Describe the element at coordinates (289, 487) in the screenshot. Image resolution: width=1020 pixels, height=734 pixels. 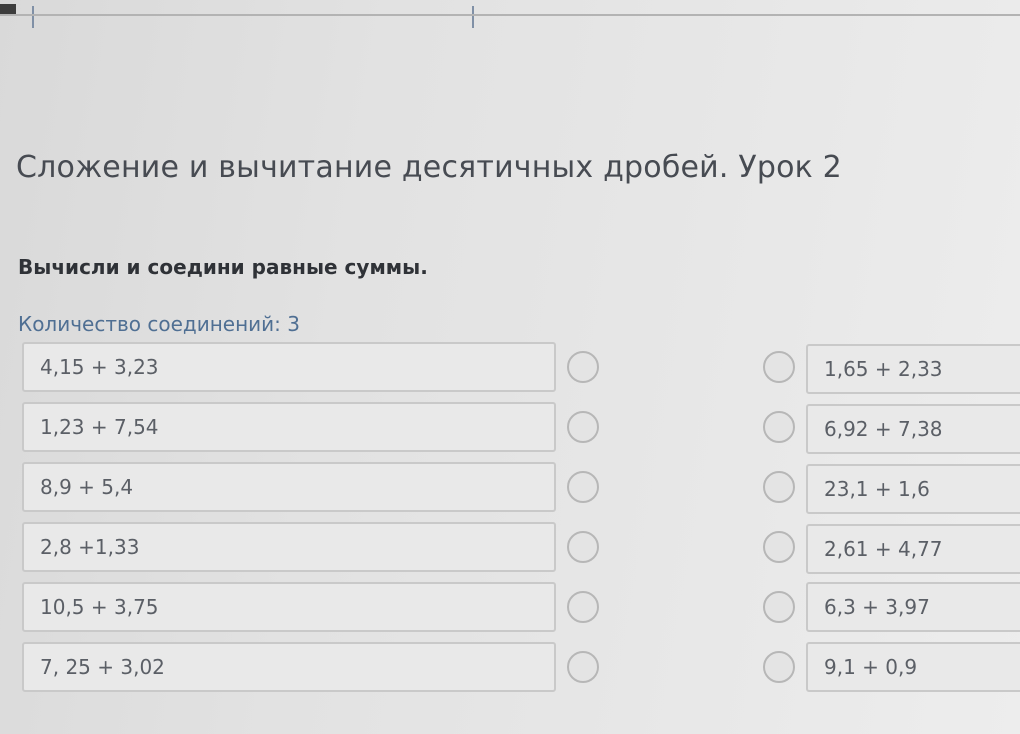
I see `left-expression-box: 8,9 + 5,4` at that location.